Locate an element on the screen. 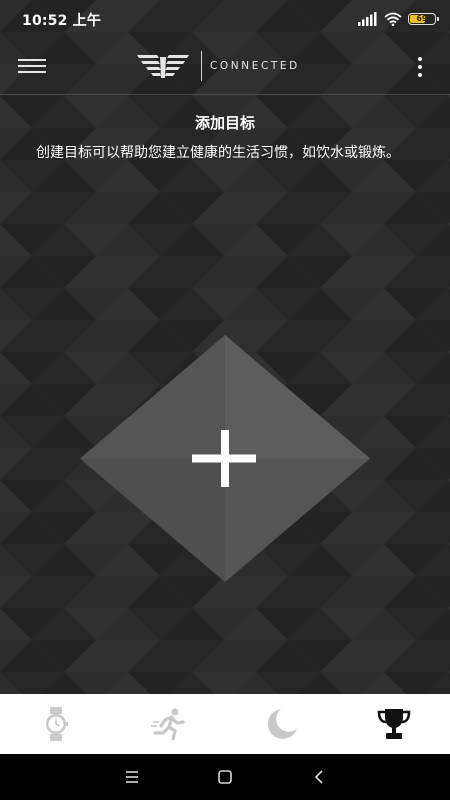 The image size is (450, 800). app-header: CONNECTED is located at coordinates (225, 66).